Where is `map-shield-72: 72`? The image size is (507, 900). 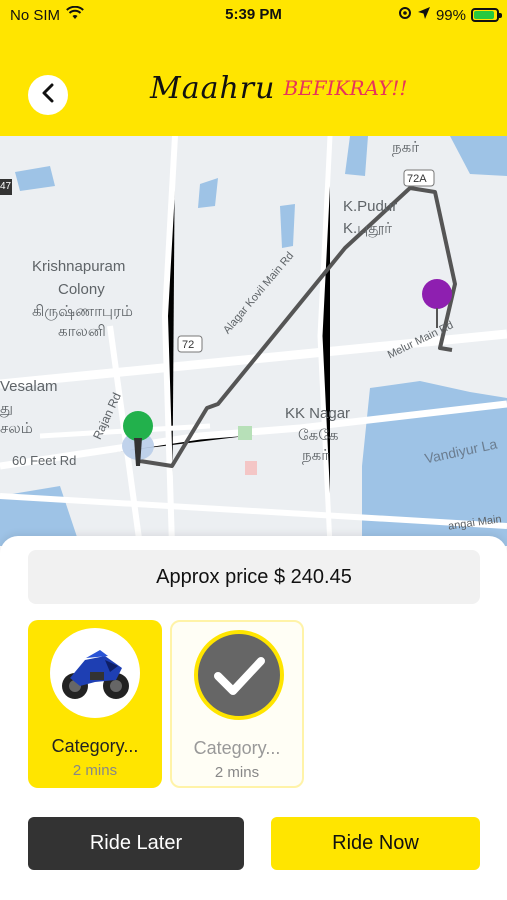
map-shield-72: 72 is located at coordinates (188, 345).